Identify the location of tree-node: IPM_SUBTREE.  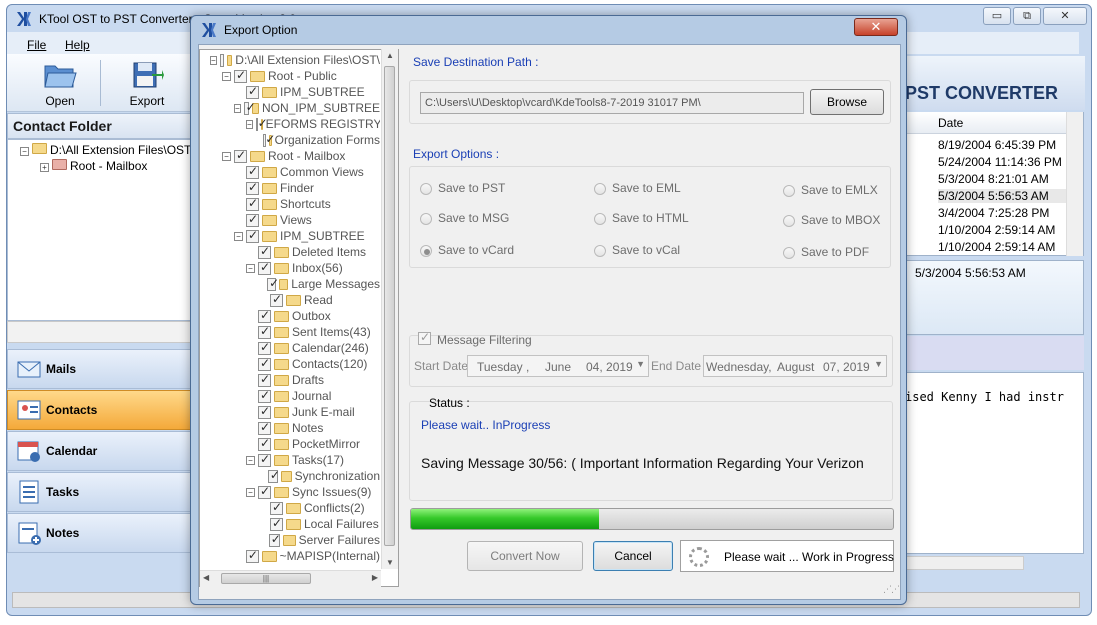
(299, 92).